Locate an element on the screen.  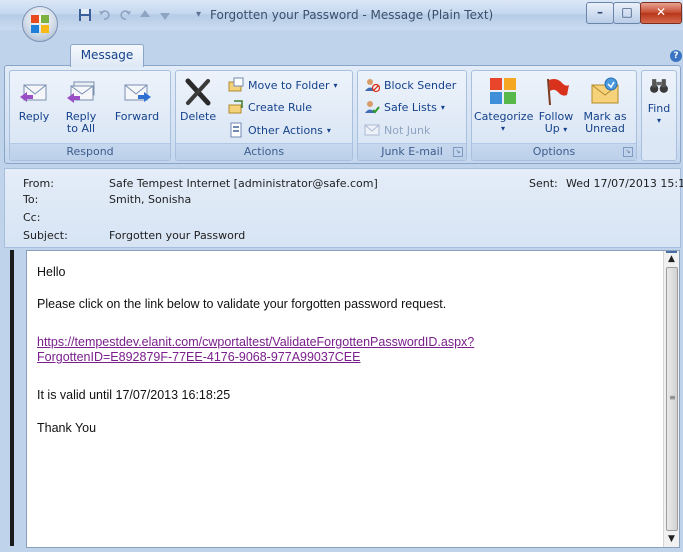
scrollbar-top-edge is located at coordinates (671, 252).